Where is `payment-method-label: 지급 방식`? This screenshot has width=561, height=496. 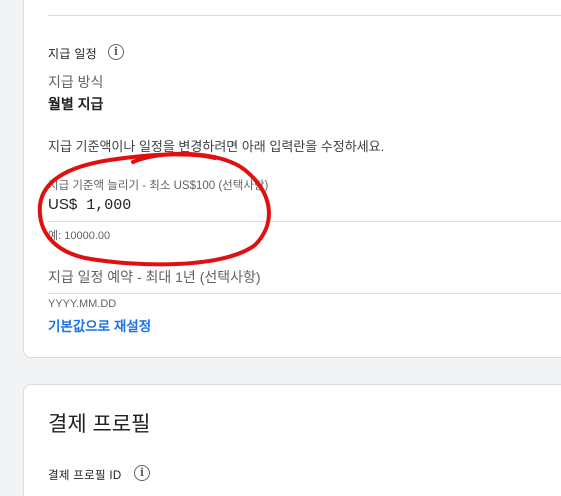
payment-method-label: 지급 방식 is located at coordinates (76, 82).